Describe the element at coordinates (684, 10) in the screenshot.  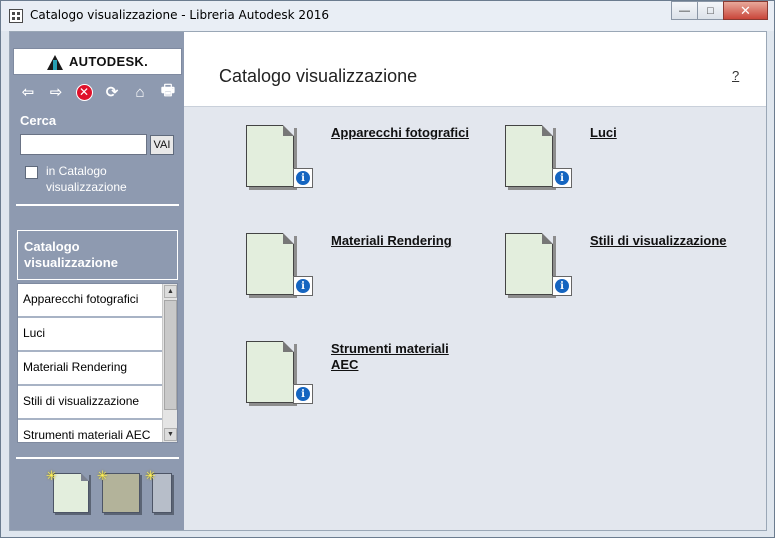
I see `minimize-button: —` at that location.